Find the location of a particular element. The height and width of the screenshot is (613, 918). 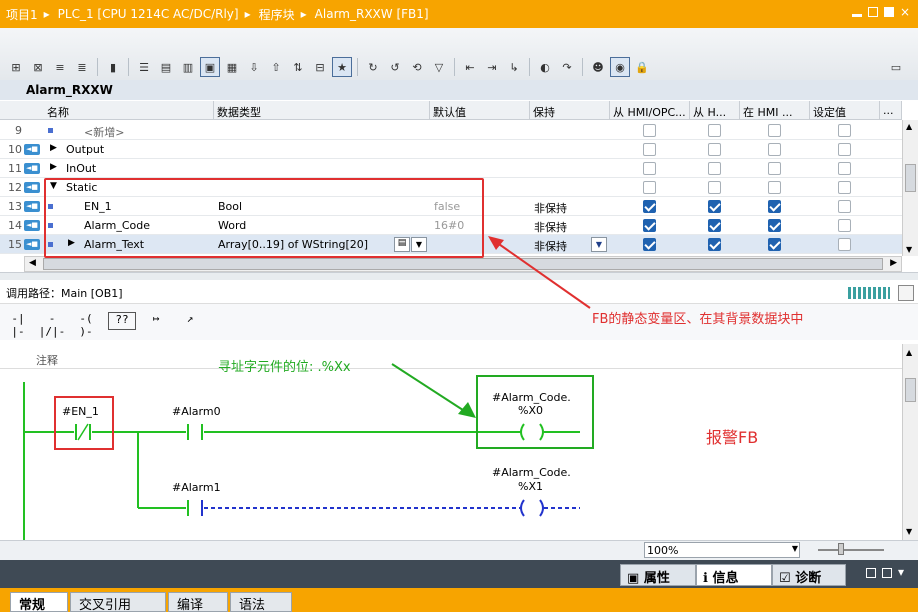

network-comment-icon: ▦ is located at coordinates (232, 67).